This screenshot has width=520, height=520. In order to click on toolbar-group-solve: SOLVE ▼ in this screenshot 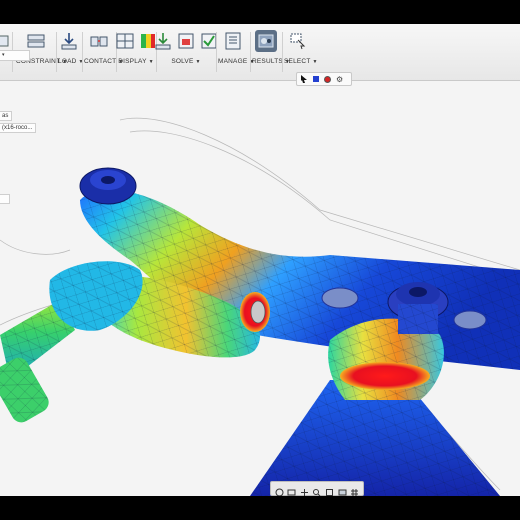, I will do `click(186, 52)`.